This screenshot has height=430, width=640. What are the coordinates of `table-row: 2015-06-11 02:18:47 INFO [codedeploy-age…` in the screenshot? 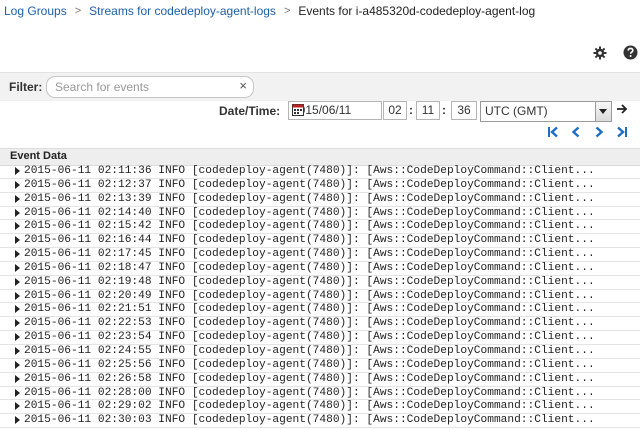 It's located at (320, 269).